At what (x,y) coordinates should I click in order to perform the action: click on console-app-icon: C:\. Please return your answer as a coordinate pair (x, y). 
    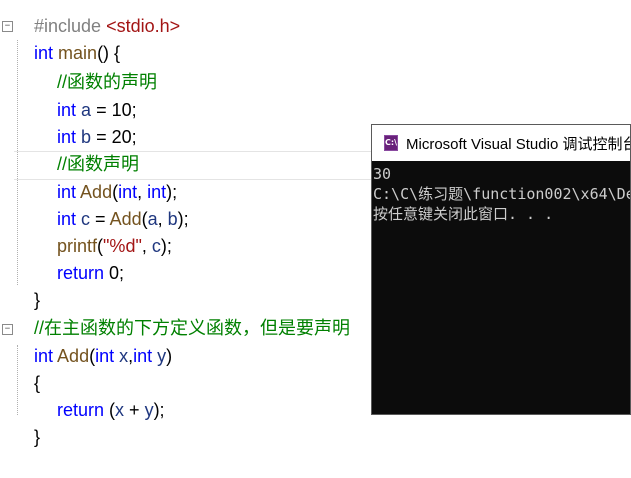
    Looking at the image, I should click on (391, 143).